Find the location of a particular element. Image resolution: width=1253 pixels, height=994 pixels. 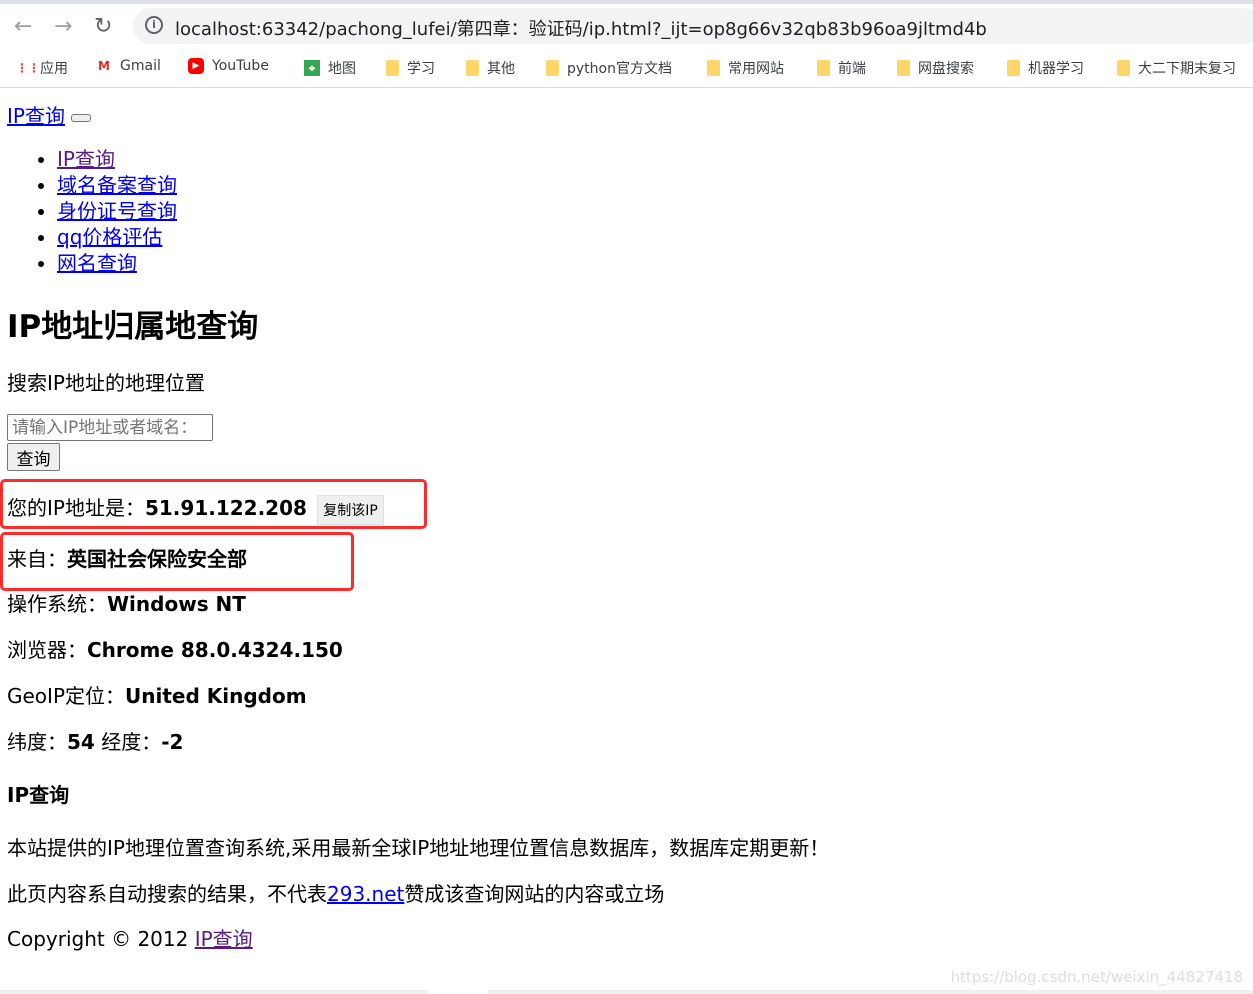

browser-row: 浏览器：Chrome 88.0.4324.150 is located at coordinates (175, 648).